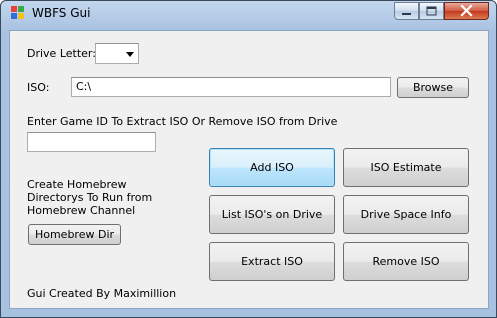 Image resolution: width=497 pixels, height=318 pixels. I want to click on list-isos-button: List ISO's on Drive, so click(272, 214).